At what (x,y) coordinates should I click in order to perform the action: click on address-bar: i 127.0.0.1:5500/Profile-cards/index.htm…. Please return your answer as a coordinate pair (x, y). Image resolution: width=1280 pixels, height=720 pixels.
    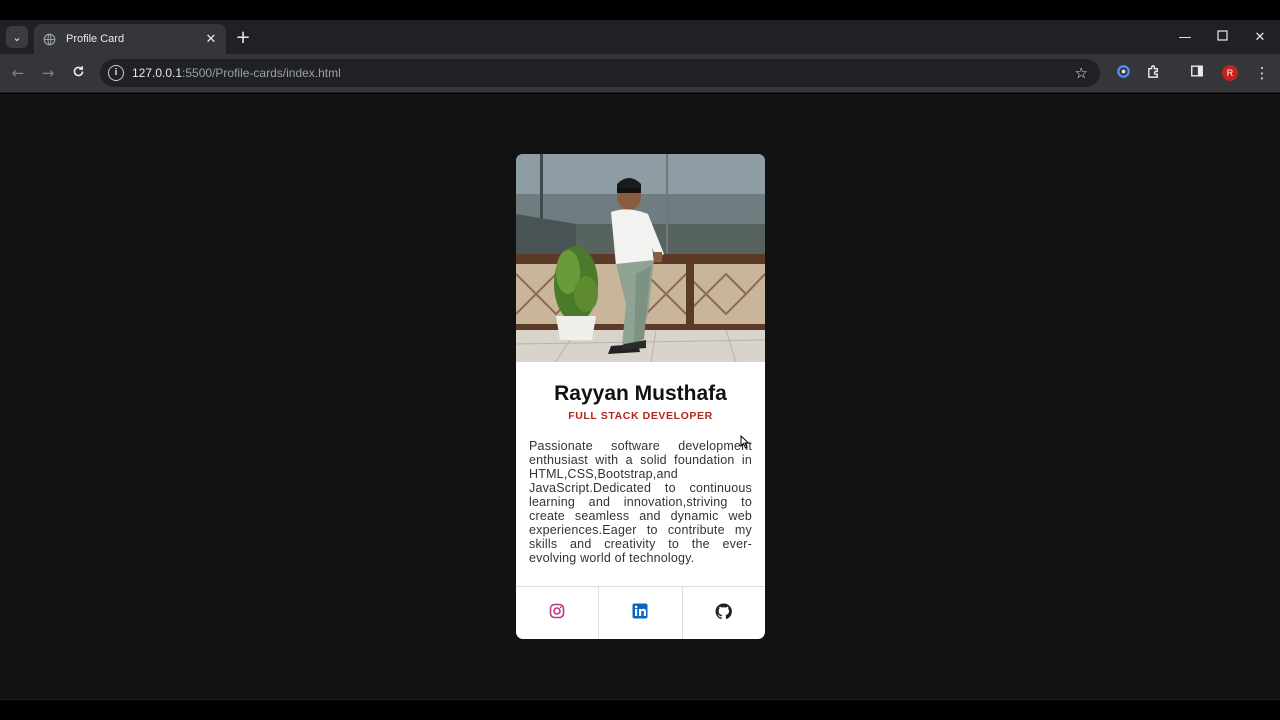
    Looking at the image, I should click on (600, 73).